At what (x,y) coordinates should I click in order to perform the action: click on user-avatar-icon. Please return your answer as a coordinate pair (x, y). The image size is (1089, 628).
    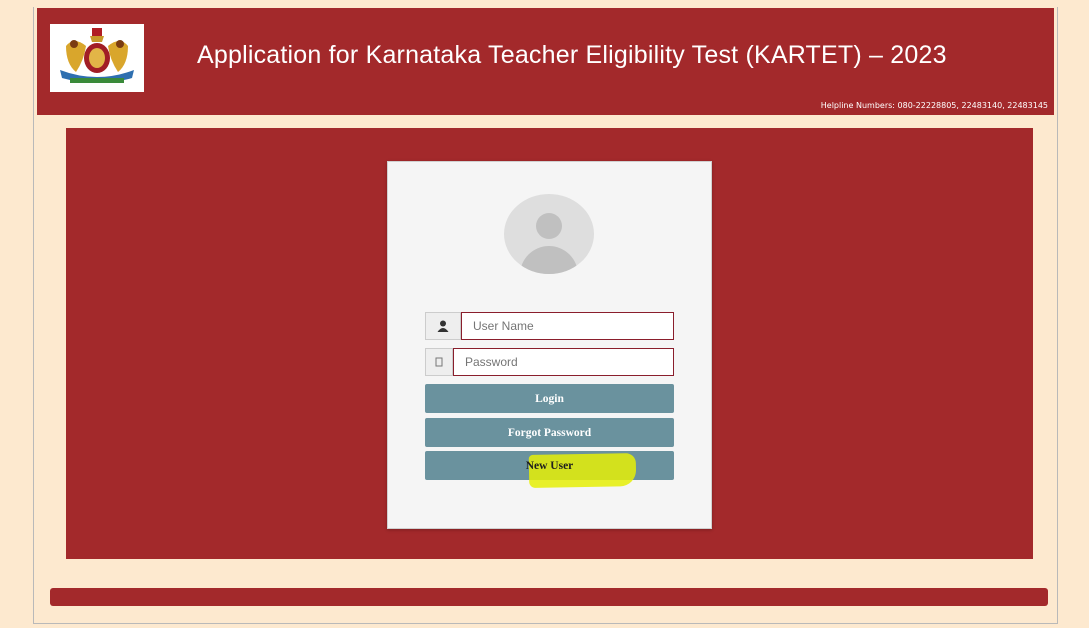
    Looking at the image, I should click on (549, 234).